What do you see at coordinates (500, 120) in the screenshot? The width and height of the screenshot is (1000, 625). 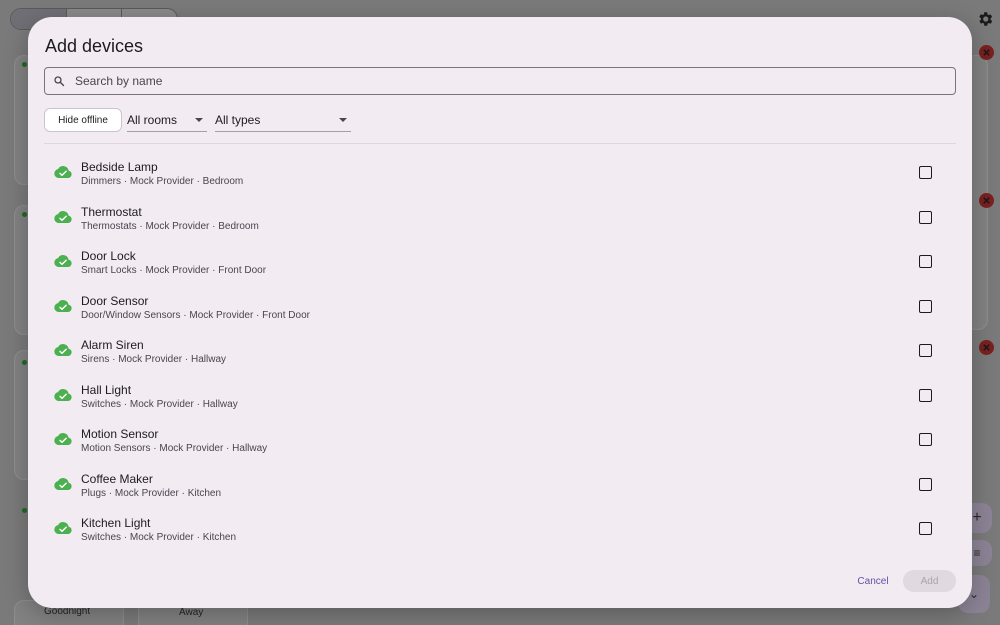 I see `filter-bar: Hide offline All rooms All types` at bounding box center [500, 120].